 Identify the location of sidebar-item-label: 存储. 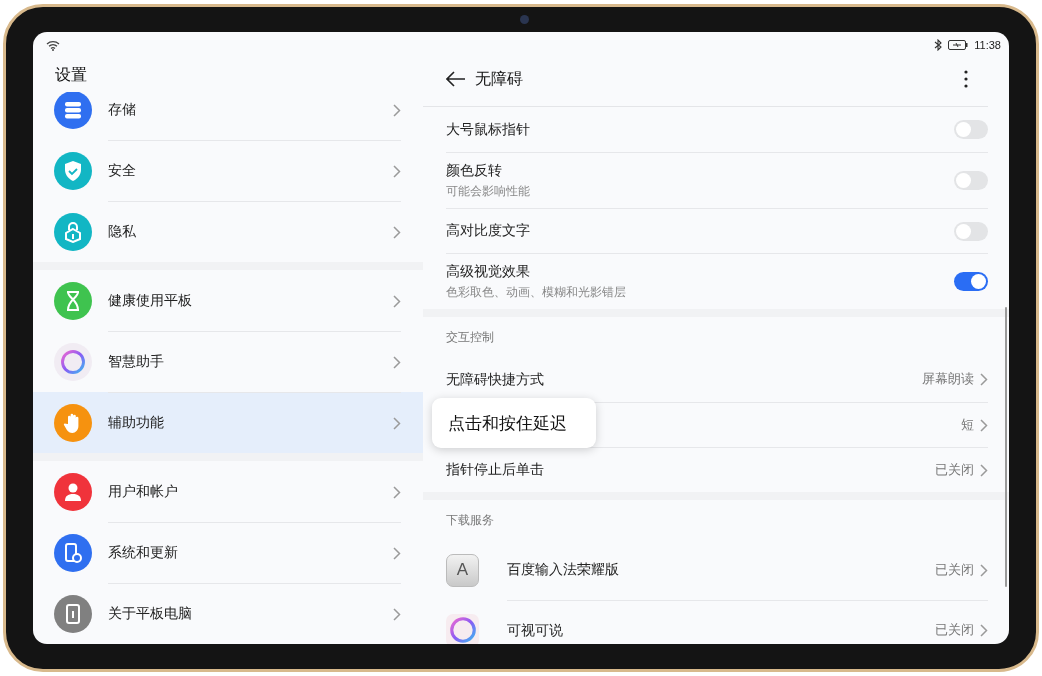
(122, 110).